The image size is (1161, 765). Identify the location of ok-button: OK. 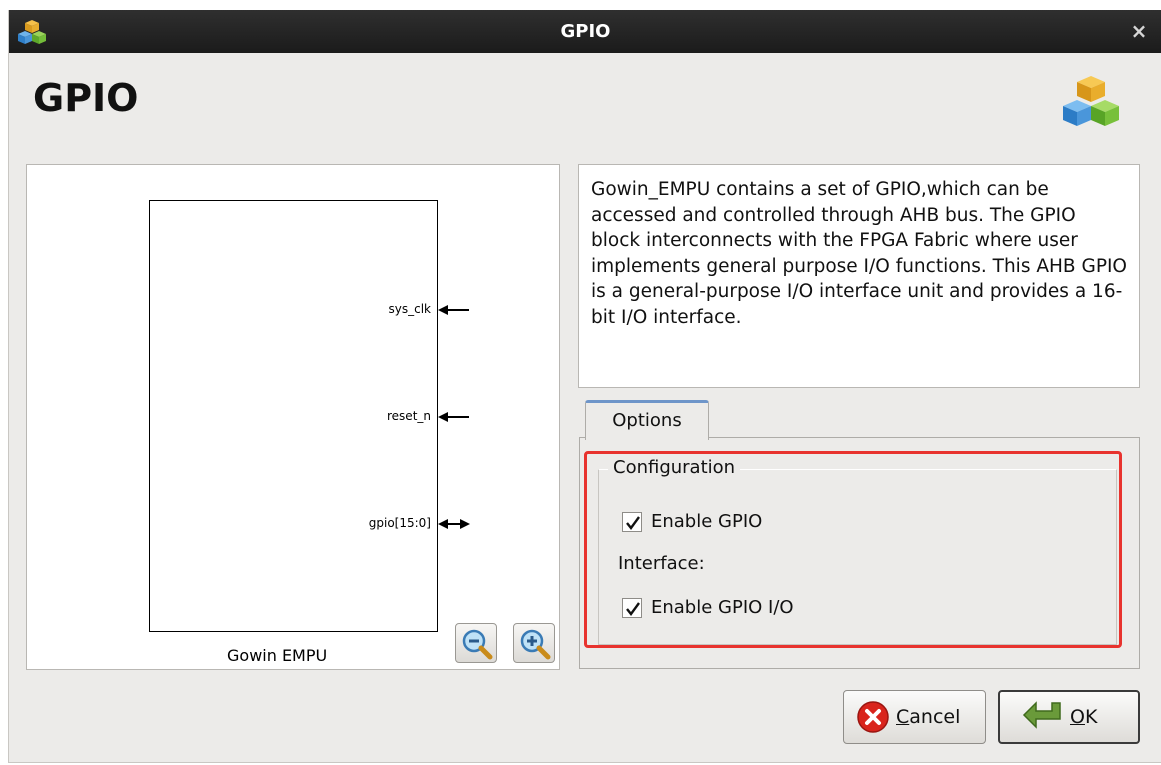
(1069, 717).